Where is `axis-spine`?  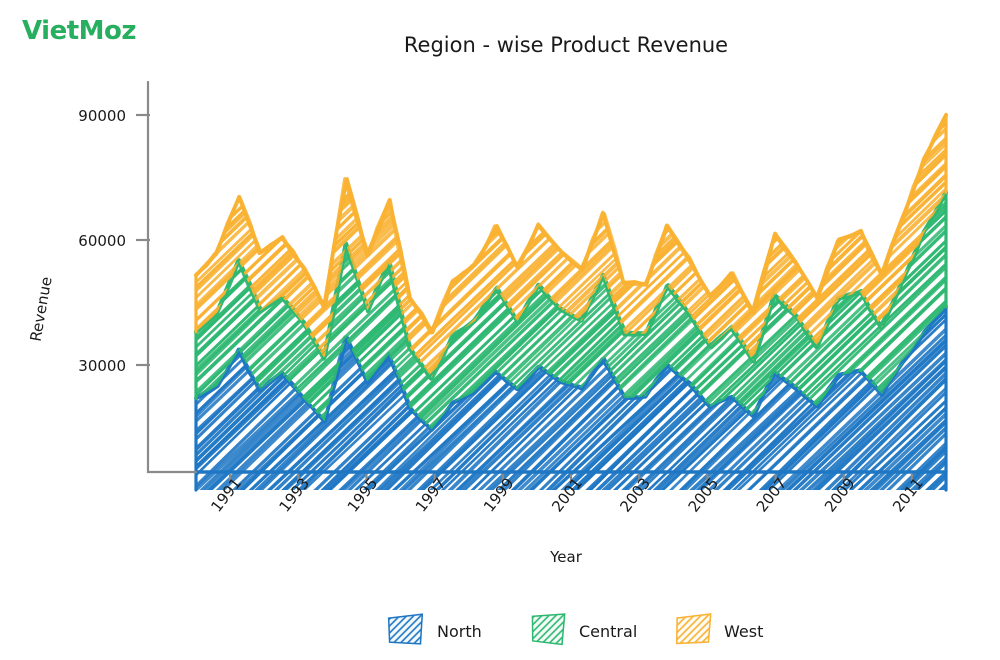
axis-spine is located at coordinates (172, 277).